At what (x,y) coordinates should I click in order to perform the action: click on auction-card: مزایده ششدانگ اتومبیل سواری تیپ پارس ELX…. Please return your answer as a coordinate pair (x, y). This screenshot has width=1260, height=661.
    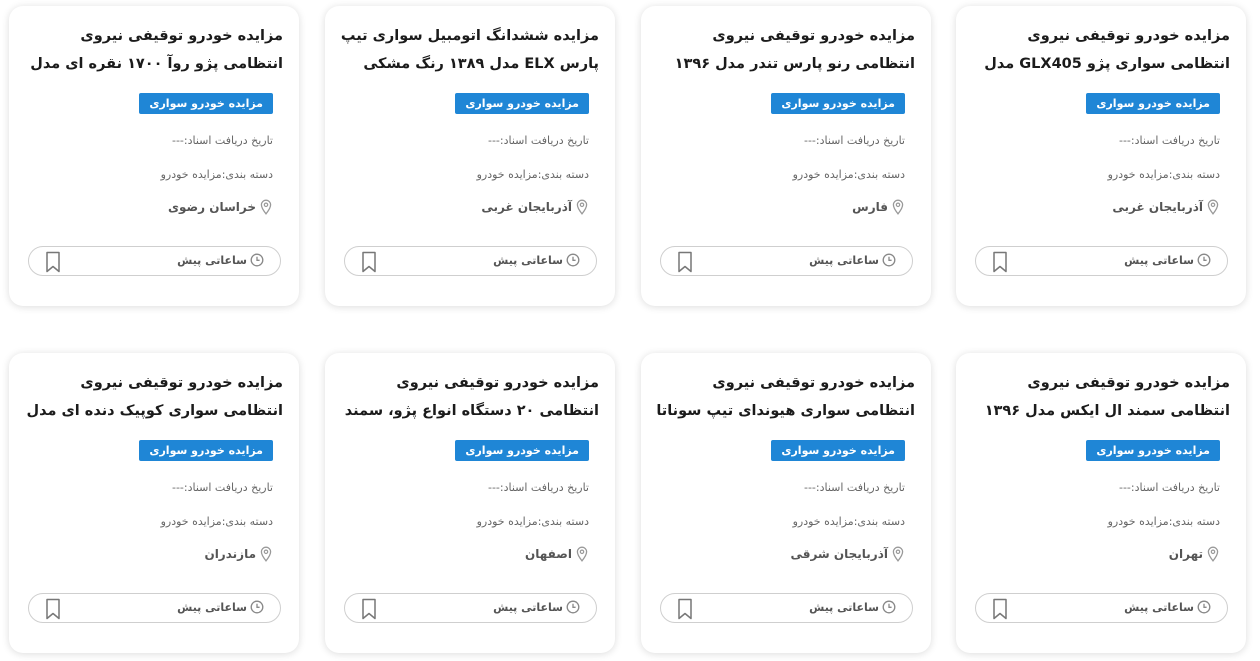
    Looking at the image, I should click on (470, 156).